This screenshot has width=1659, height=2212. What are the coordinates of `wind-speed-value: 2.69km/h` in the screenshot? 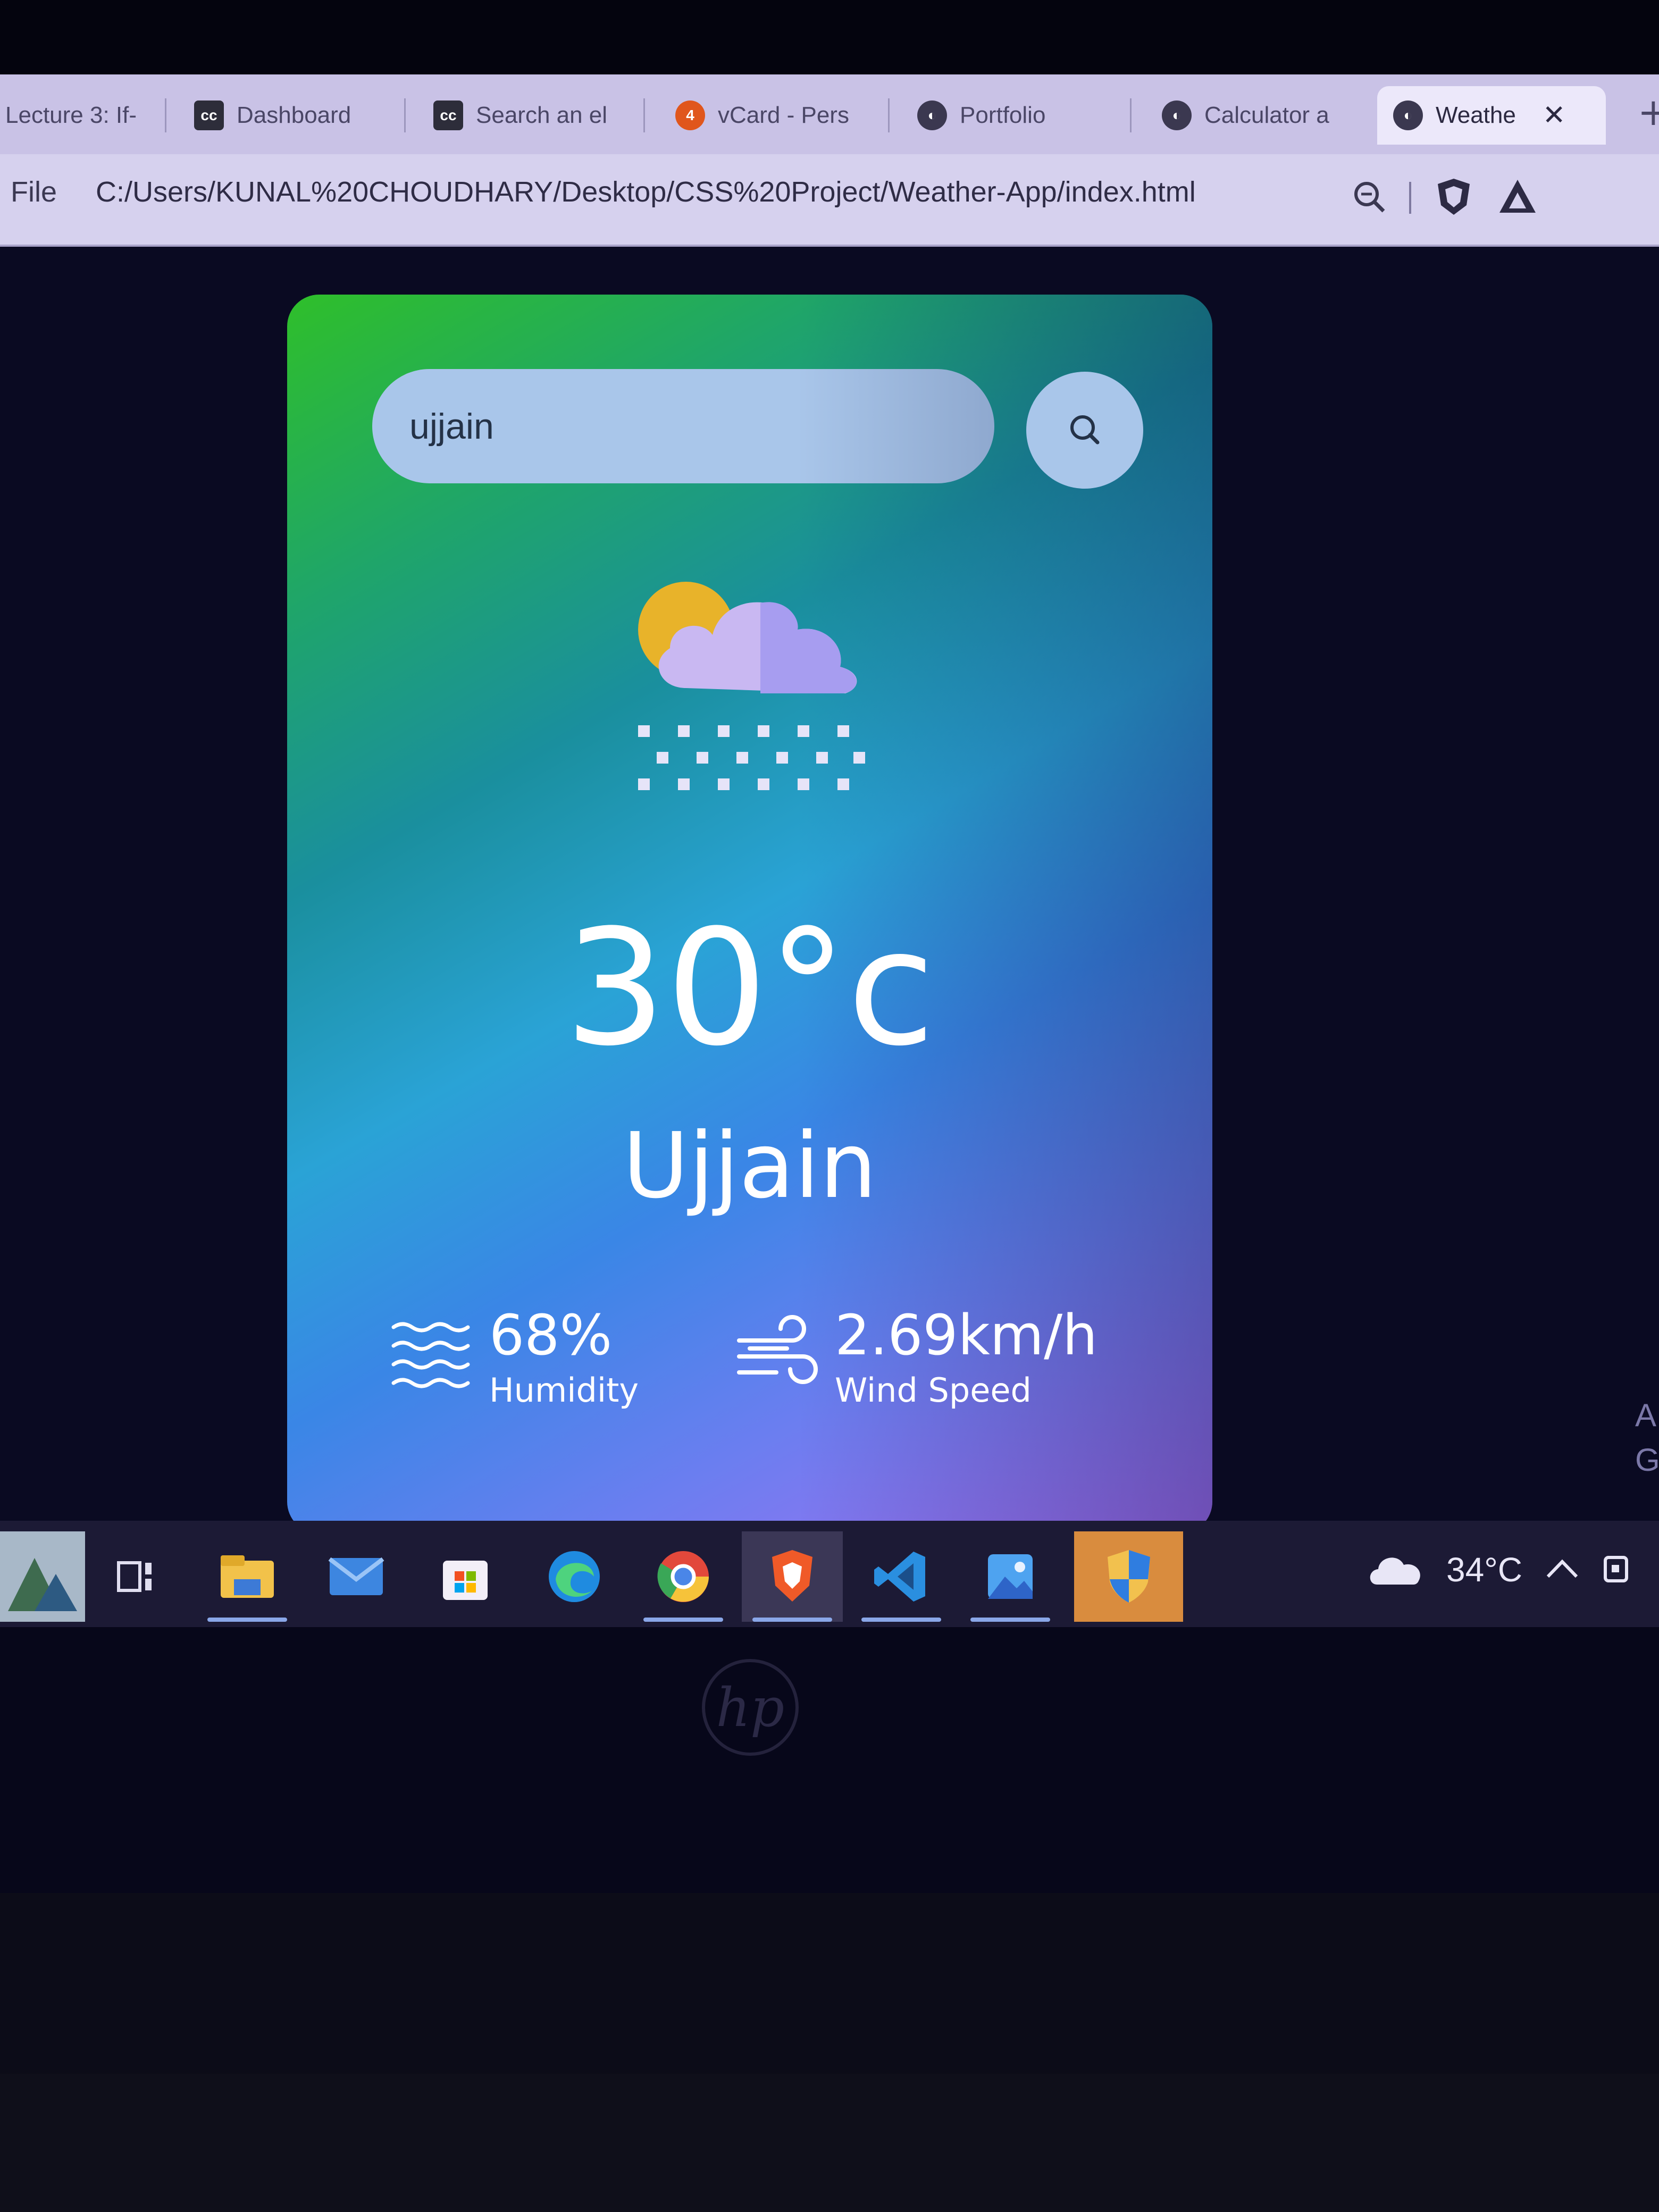 It's located at (966, 1335).